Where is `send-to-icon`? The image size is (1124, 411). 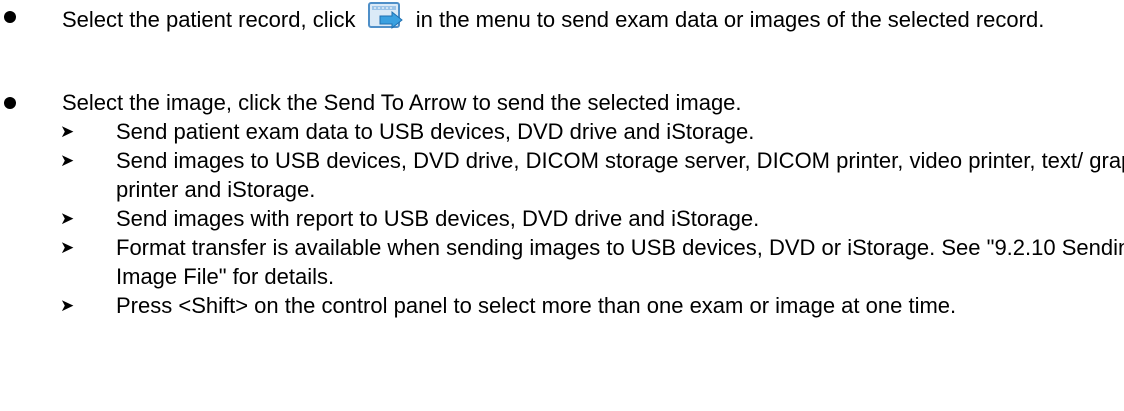 send-to-icon is located at coordinates (385, 16).